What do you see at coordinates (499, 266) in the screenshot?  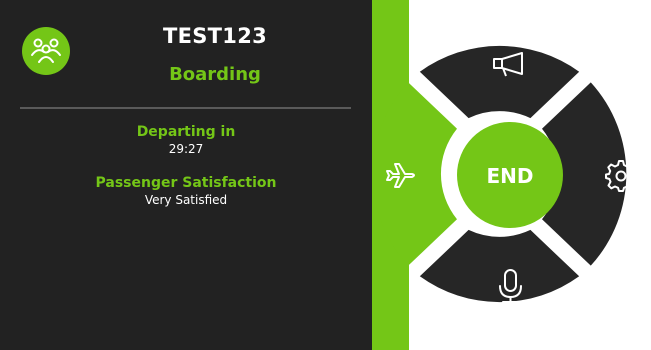 I see `microphone-button` at bounding box center [499, 266].